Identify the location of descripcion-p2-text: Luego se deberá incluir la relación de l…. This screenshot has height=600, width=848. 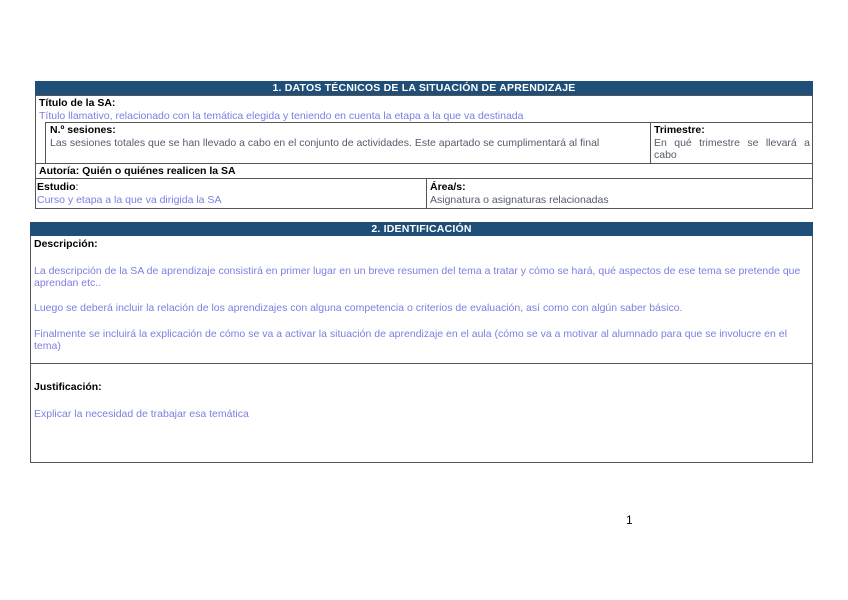
(358, 308).